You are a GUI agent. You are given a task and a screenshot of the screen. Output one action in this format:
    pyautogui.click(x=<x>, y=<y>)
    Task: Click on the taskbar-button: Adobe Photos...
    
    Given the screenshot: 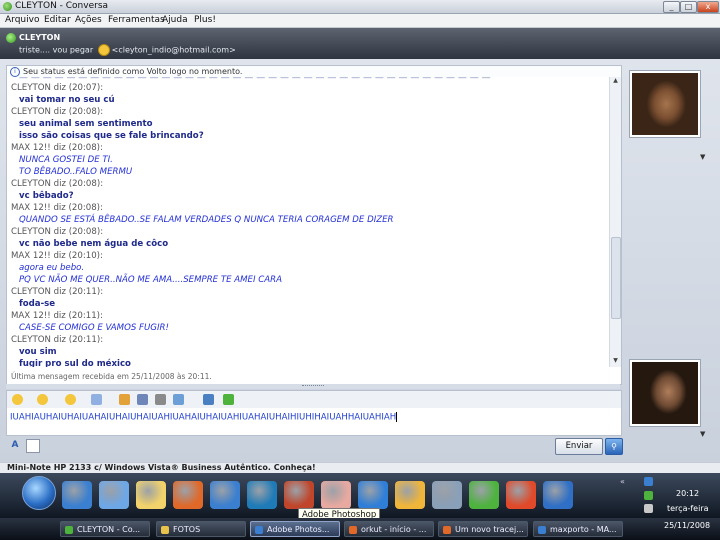 What is the action you would take?
    pyautogui.click(x=295, y=529)
    